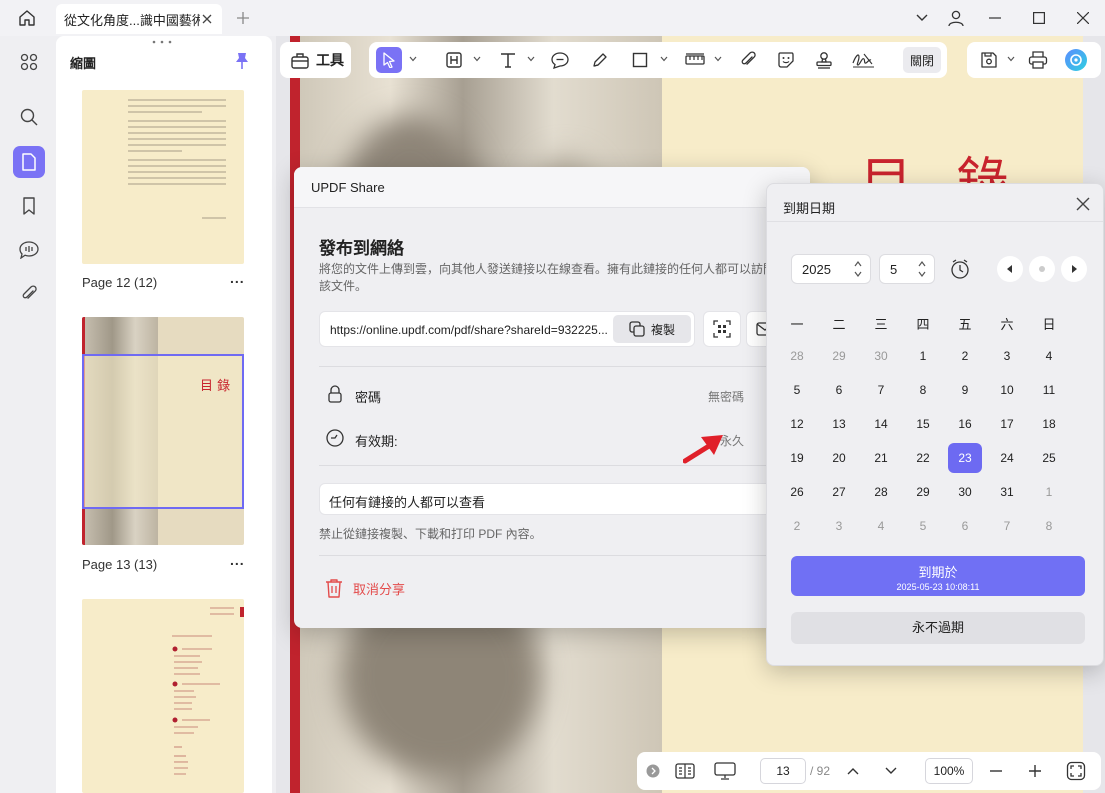 The image size is (1105, 793). Describe the element at coordinates (725, 771) in the screenshot. I see `presentation-icon` at that location.